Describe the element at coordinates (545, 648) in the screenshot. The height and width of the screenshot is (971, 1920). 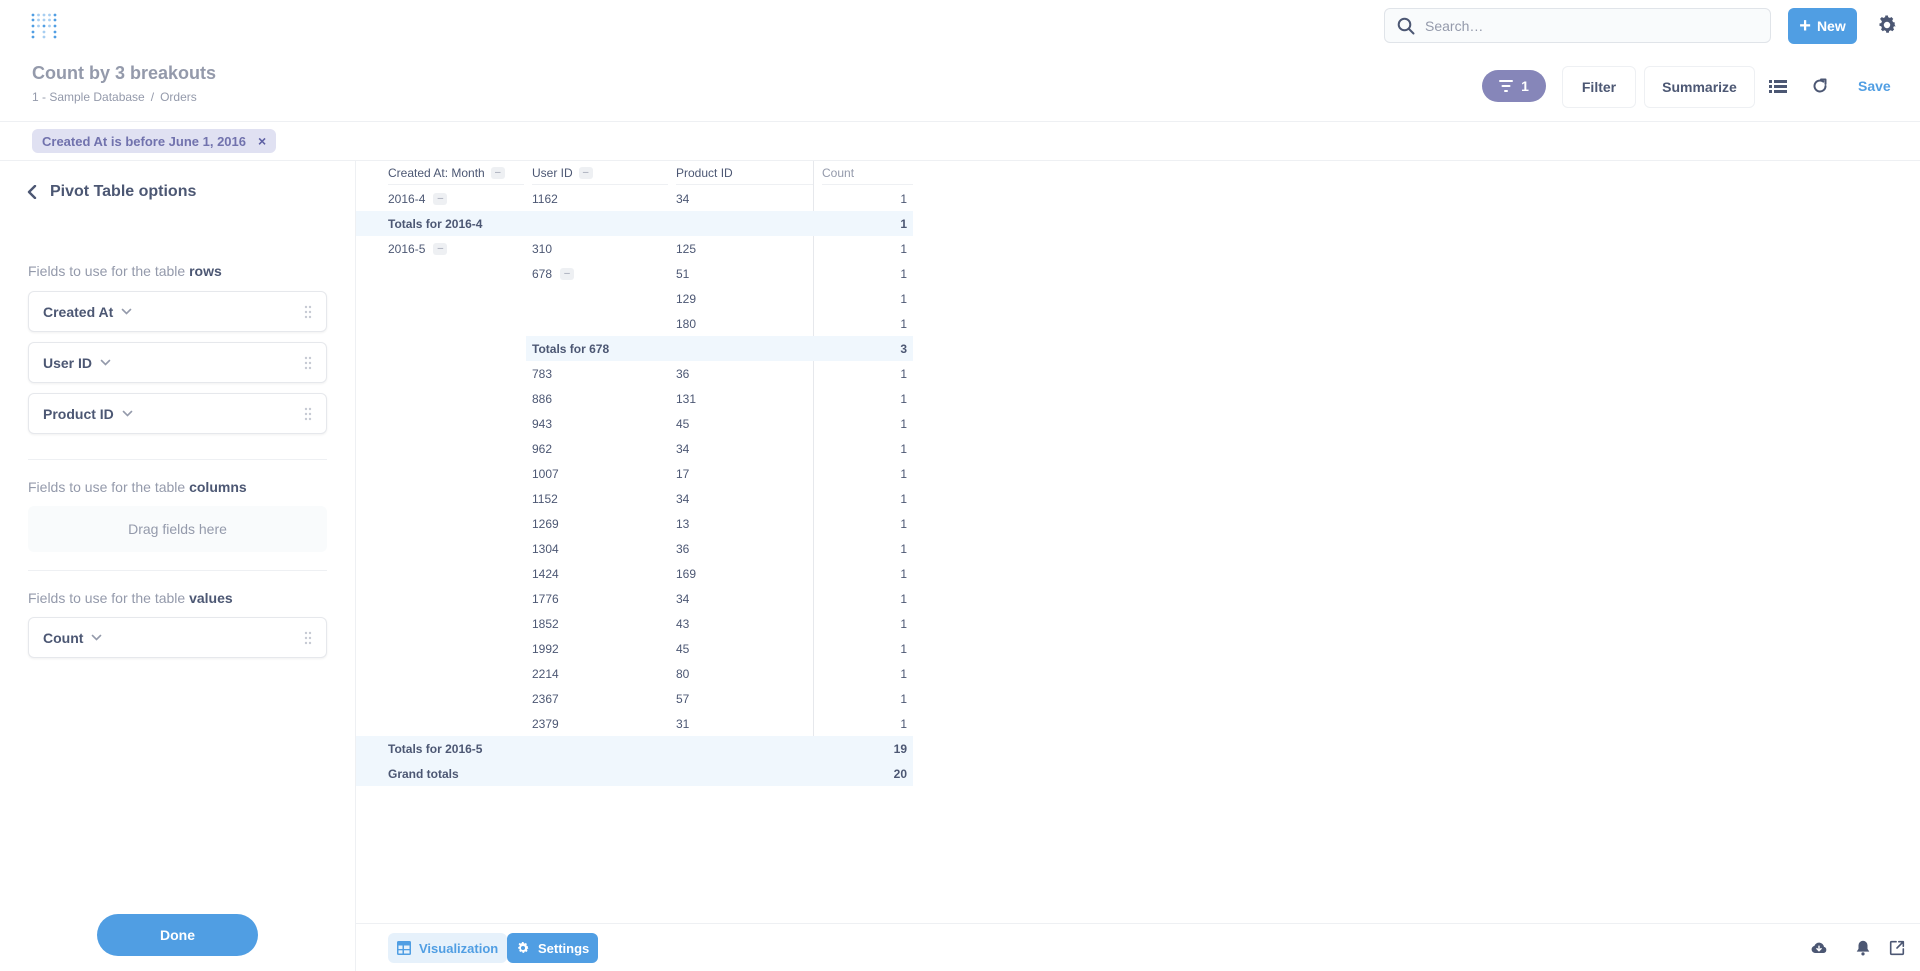
I see `cell-user: 1992` at that location.